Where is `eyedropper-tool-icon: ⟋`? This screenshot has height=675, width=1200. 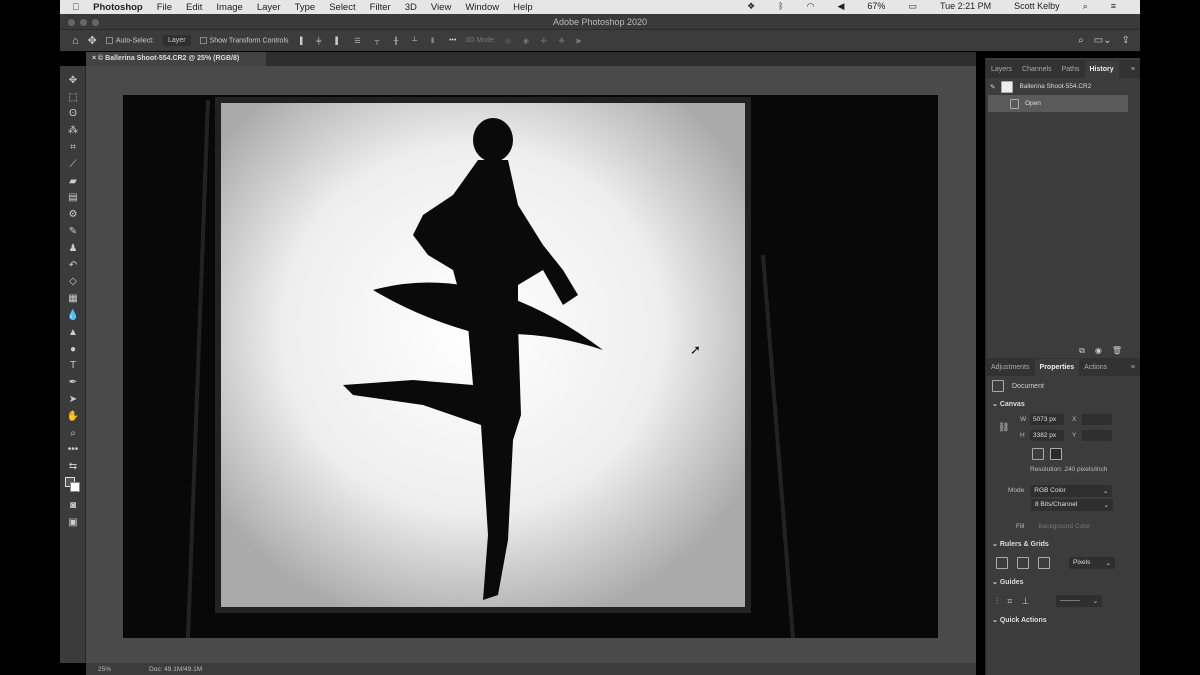 eyedropper-tool-icon: ⟋ is located at coordinates (73, 164).